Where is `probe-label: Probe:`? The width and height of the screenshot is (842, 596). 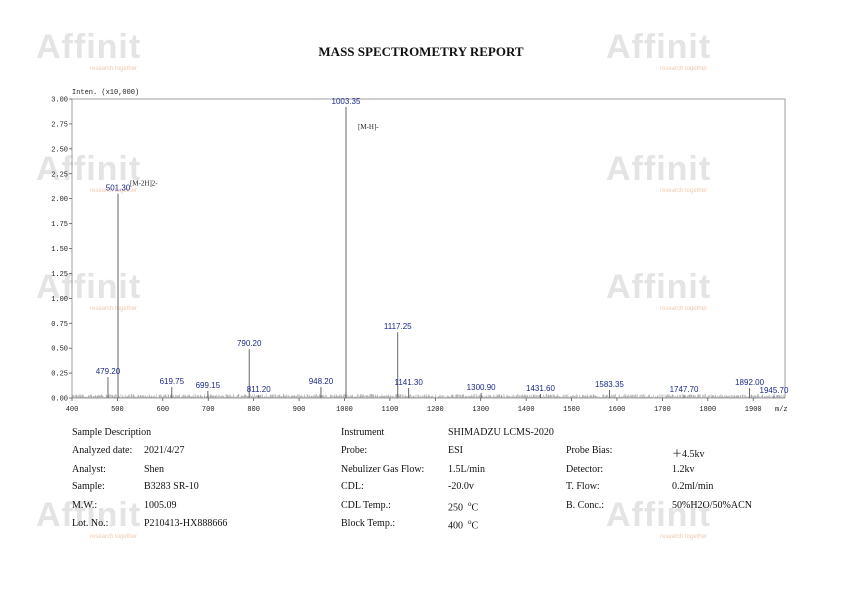
probe-label: Probe: is located at coordinates (354, 450).